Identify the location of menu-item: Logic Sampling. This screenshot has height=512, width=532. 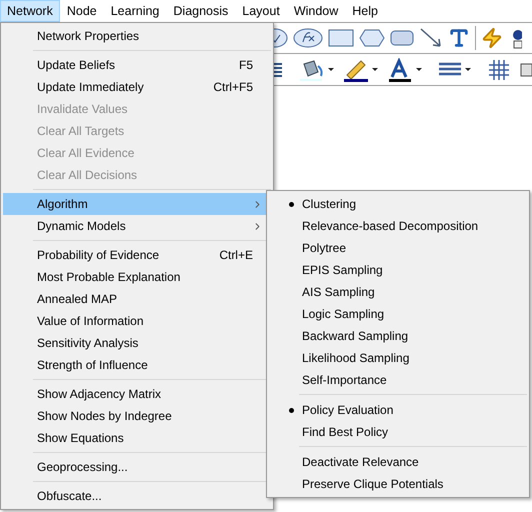
(398, 314).